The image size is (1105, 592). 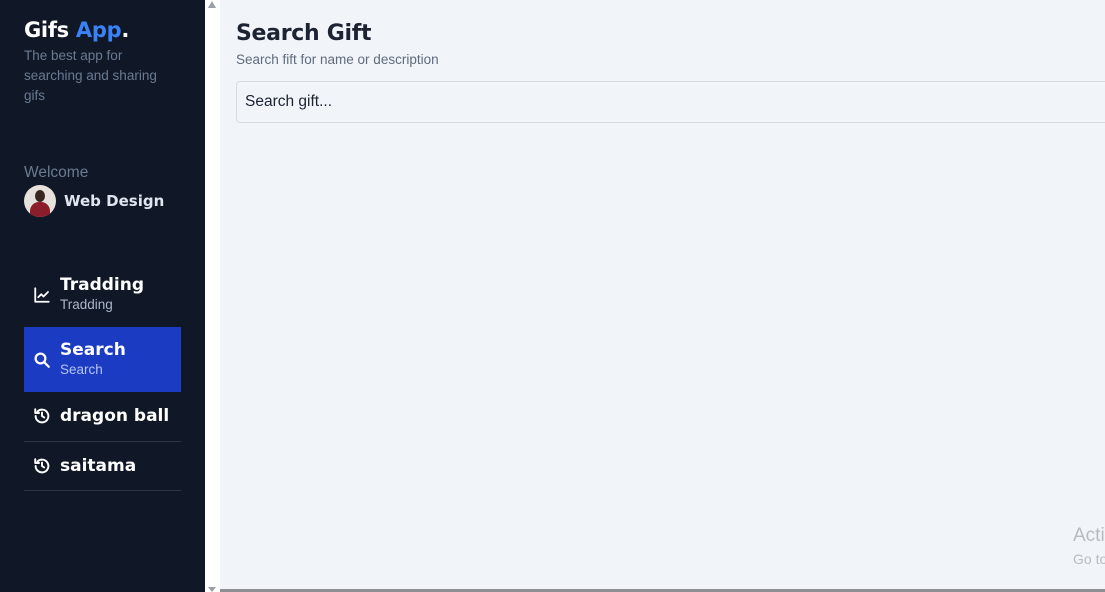 I want to click on activation-watermark-title: Acti, so click(x=1089, y=535).